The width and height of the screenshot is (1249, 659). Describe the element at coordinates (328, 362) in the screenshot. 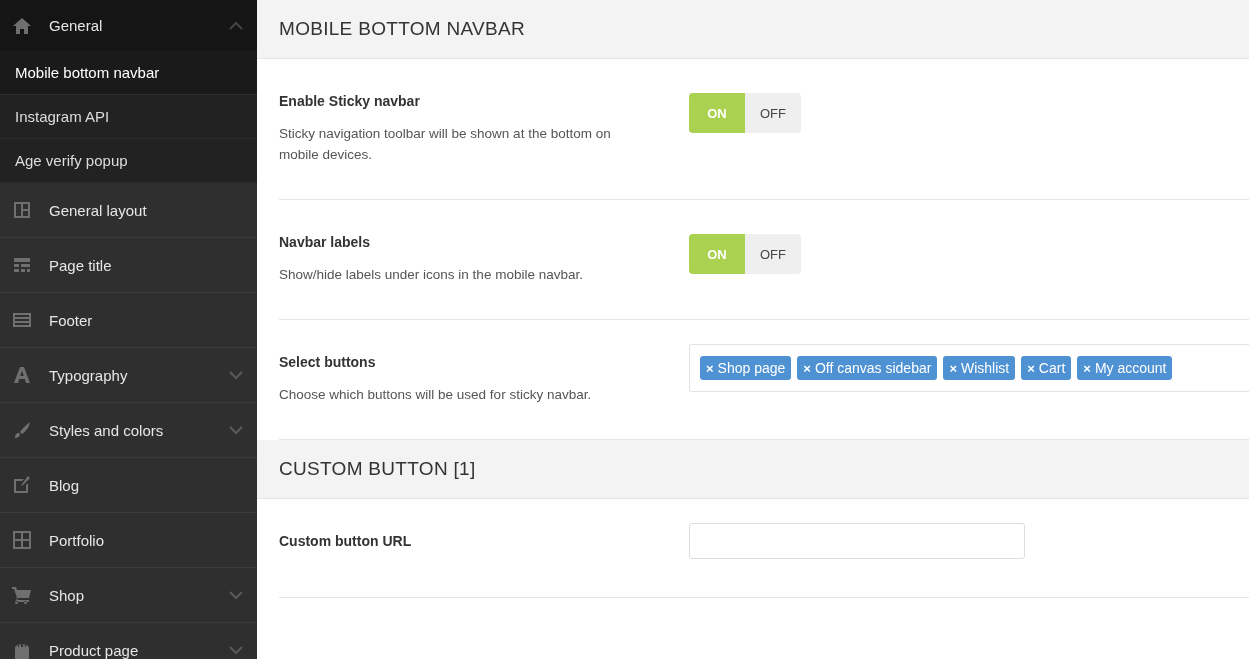

I see `field-label: Select buttons` at that location.